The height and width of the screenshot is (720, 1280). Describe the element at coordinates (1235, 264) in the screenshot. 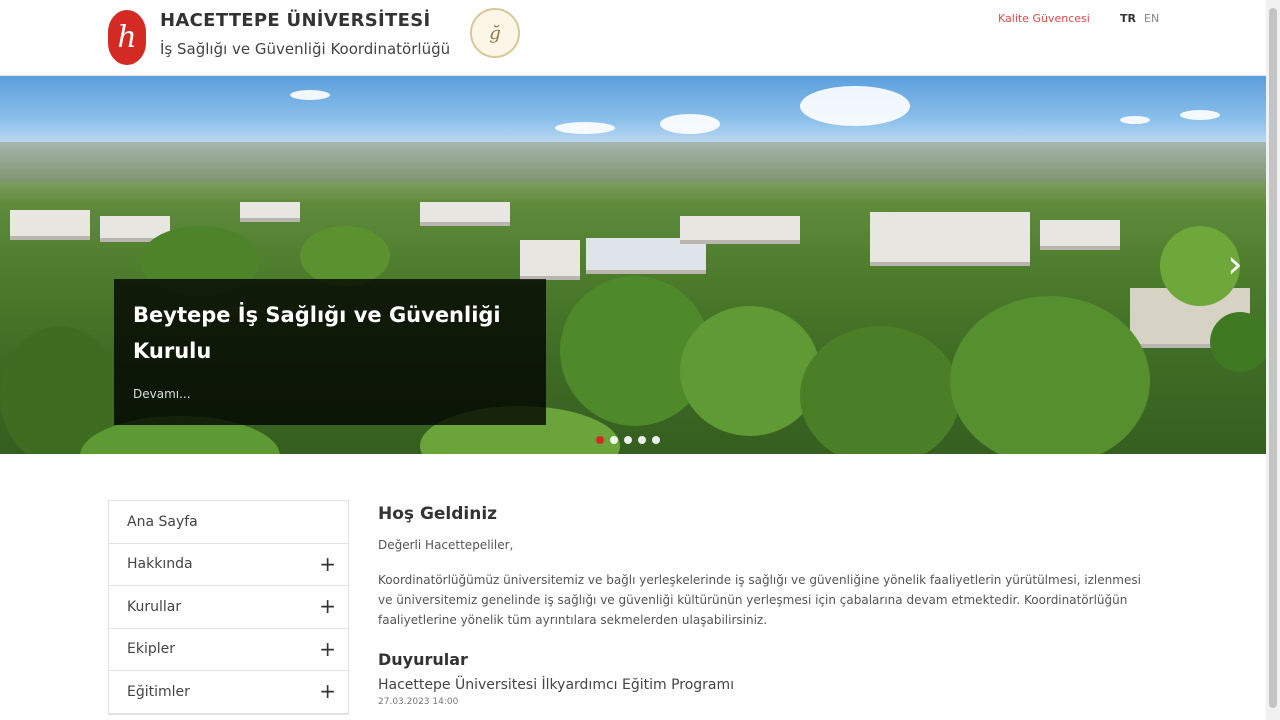

I see `chevron-right-icon: ›` at that location.